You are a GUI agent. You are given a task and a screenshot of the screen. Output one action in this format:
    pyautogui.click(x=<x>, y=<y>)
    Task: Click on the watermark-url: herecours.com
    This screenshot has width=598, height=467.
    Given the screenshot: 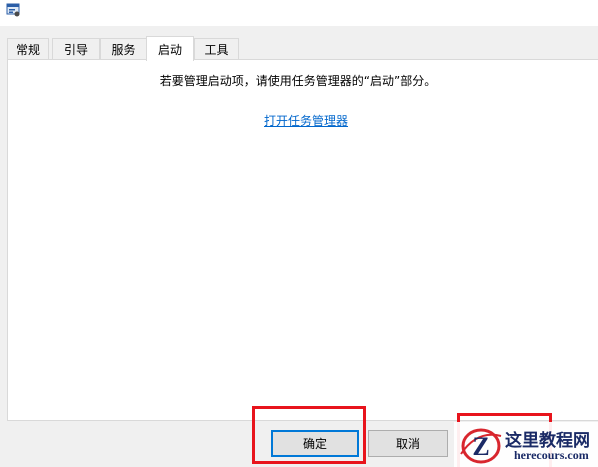 What is the action you would take?
    pyautogui.click(x=551, y=455)
    